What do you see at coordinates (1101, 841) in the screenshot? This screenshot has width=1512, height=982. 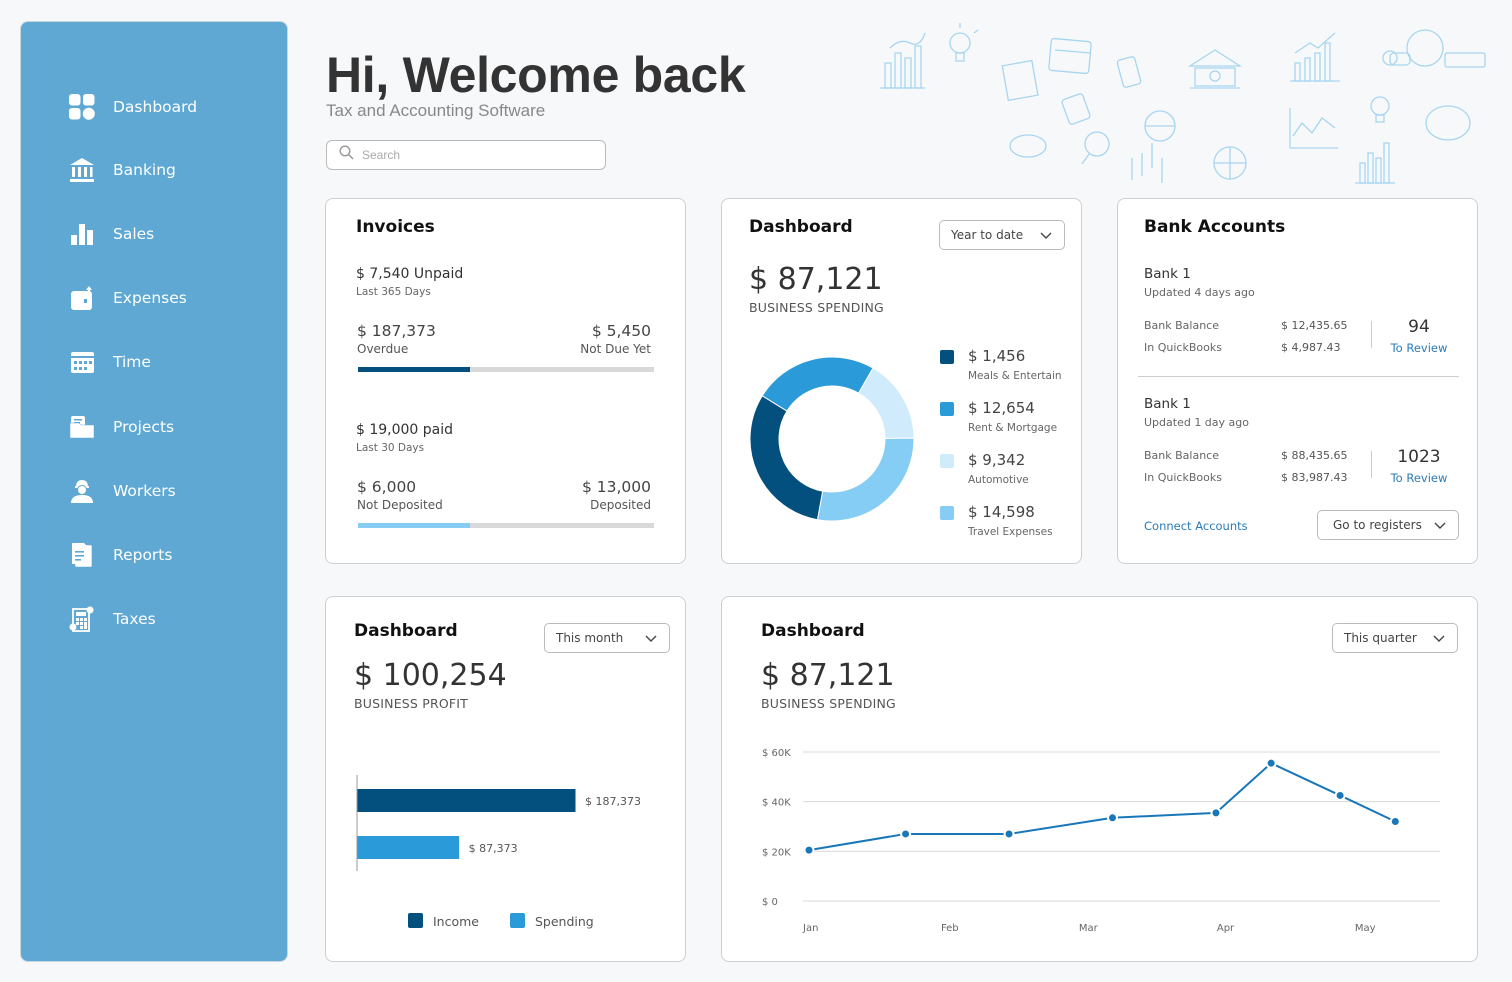 I see `spending-line-chart: $ 0 $ 20K $ 40K $ 60K Jan Feb Mar Apr May` at bounding box center [1101, 841].